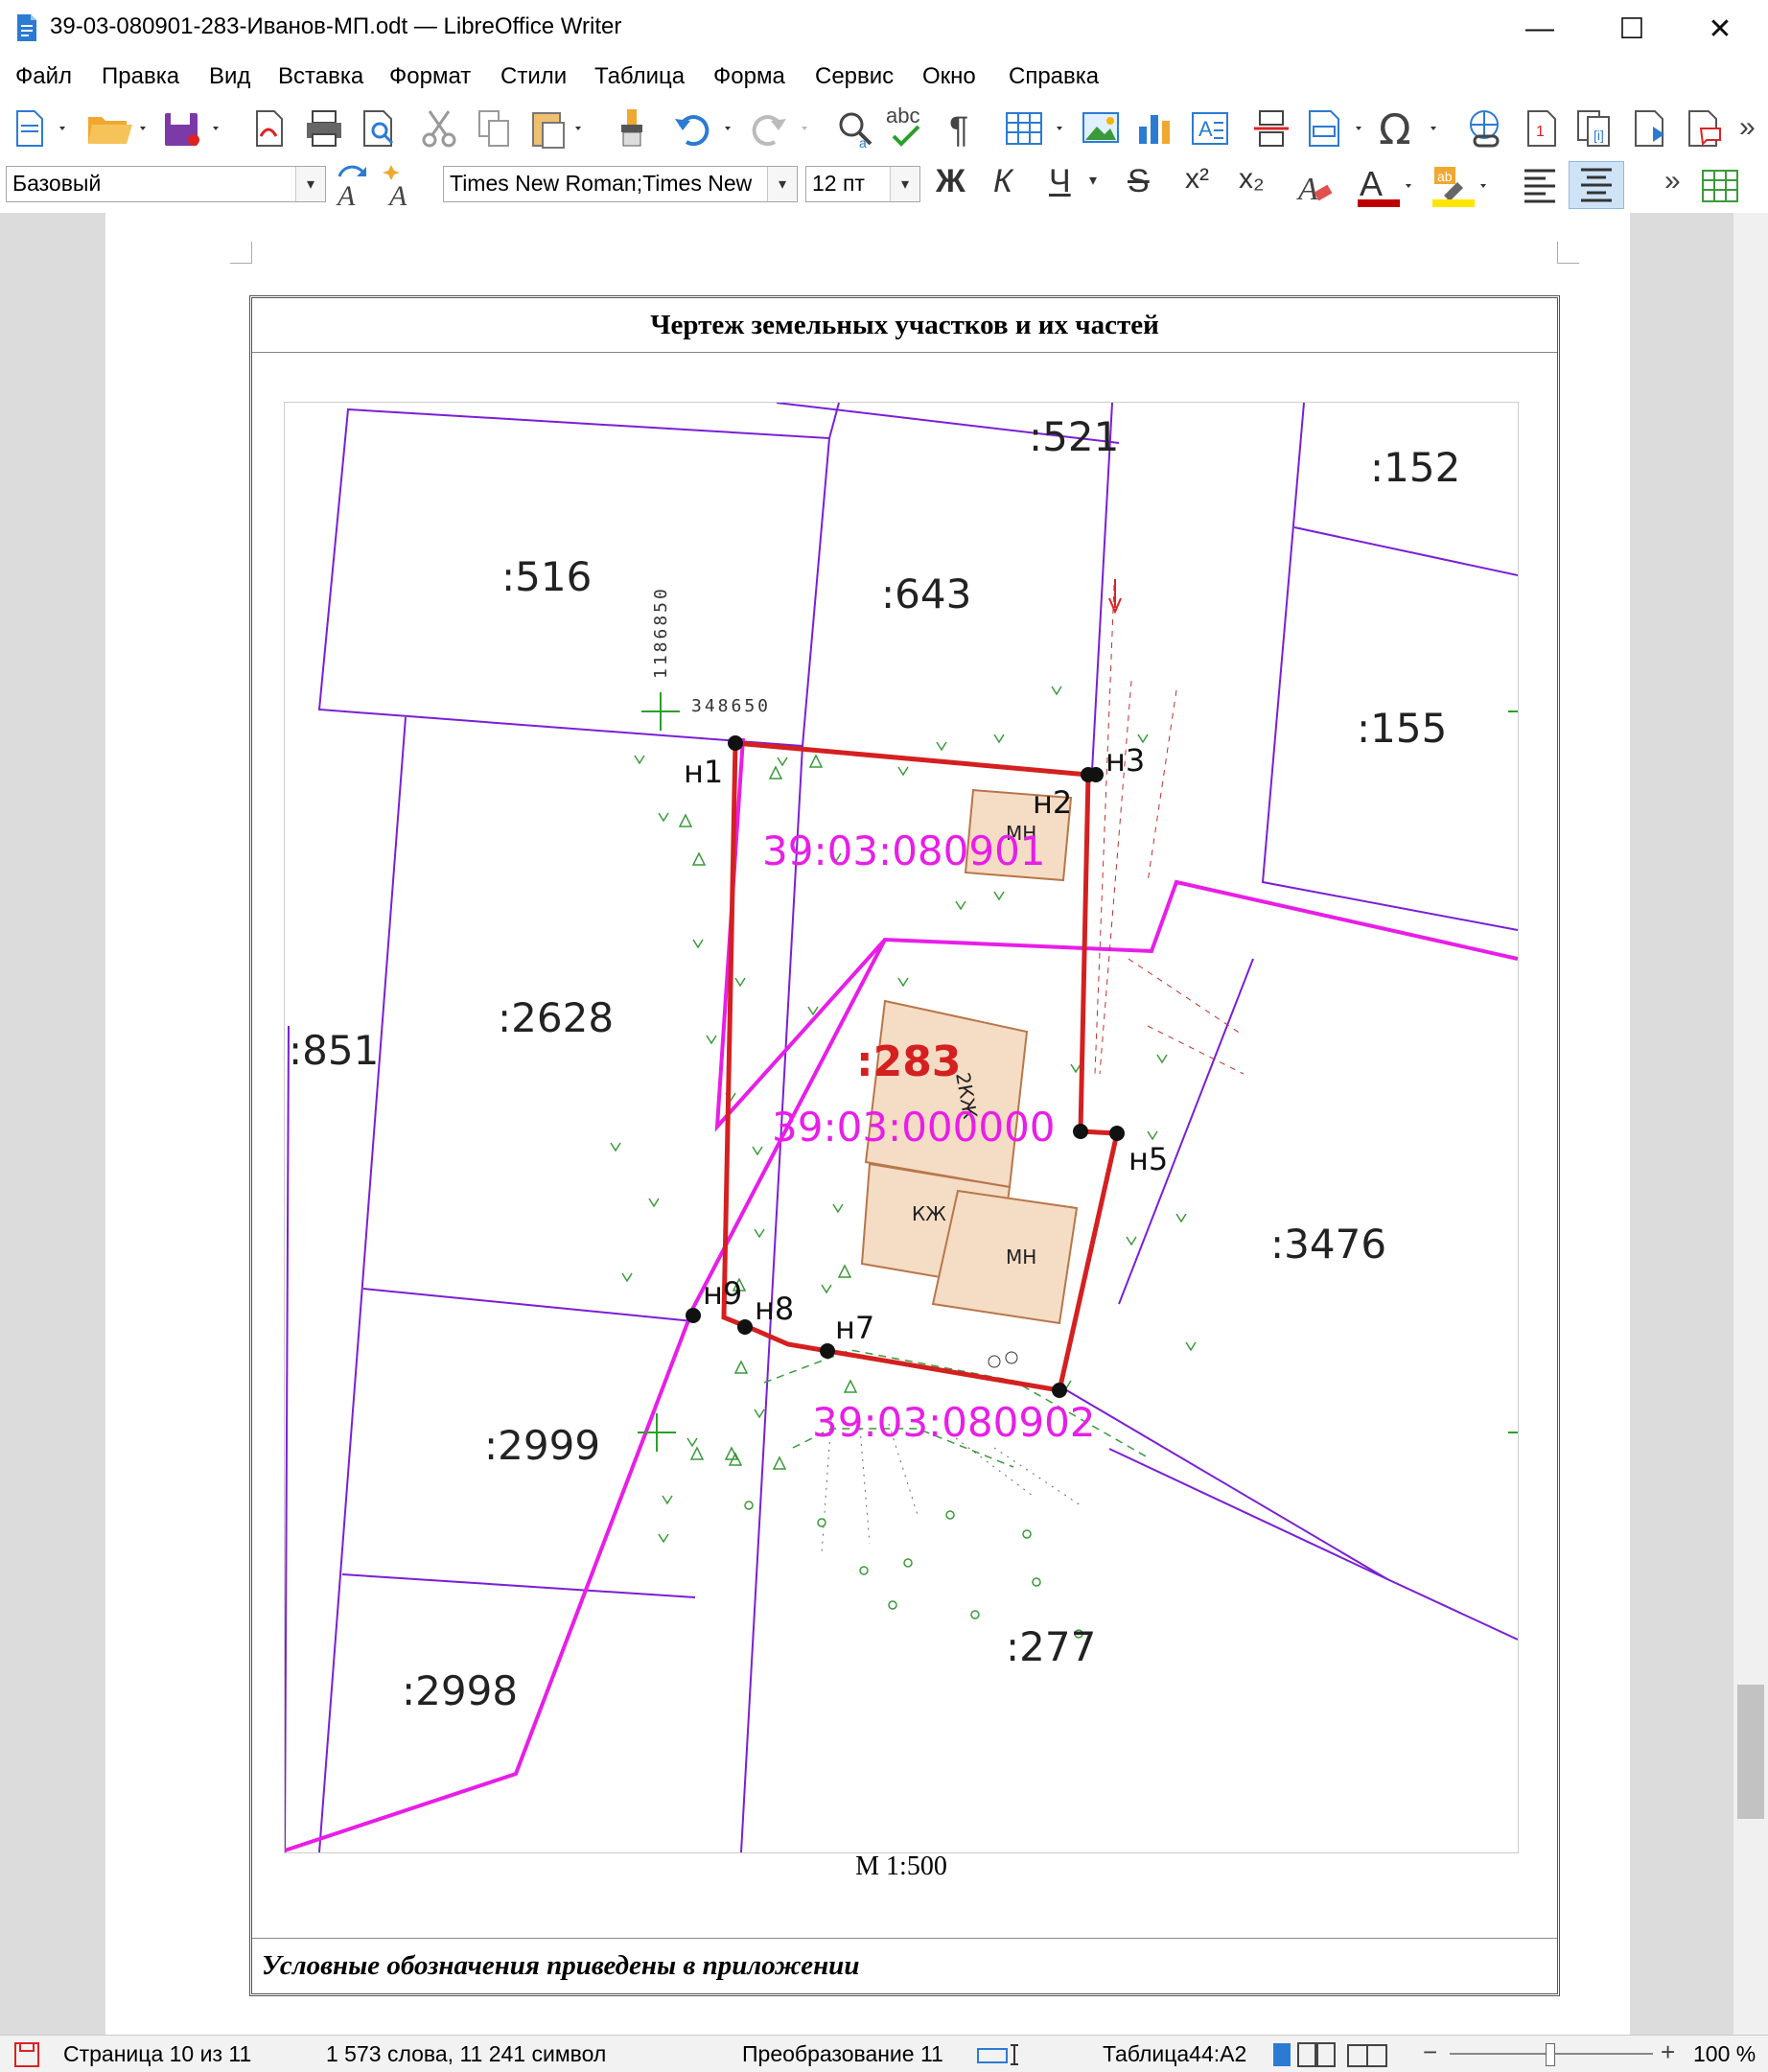 Image resolution: width=1768 pixels, height=2072 pixels. Describe the element at coordinates (1315, 186) in the screenshot. I see `clear-formatting-icon: A` at that location.